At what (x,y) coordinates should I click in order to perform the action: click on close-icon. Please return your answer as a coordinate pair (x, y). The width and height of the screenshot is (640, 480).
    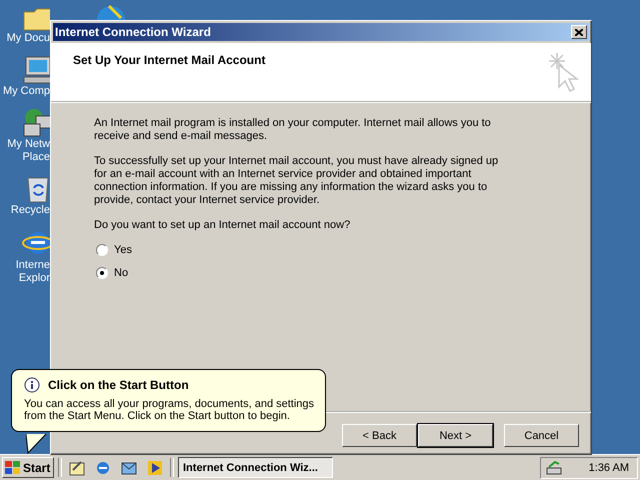
    Looking at the image, I should click on (579, 32).